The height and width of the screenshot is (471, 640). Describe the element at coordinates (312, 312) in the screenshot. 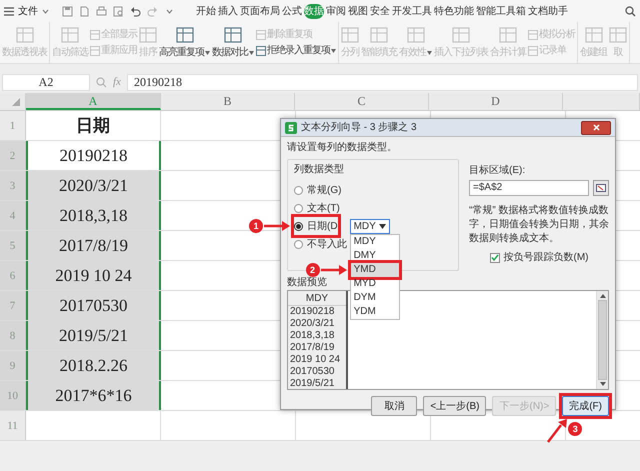

I see `preview-cell-text: 20190218` at that location.